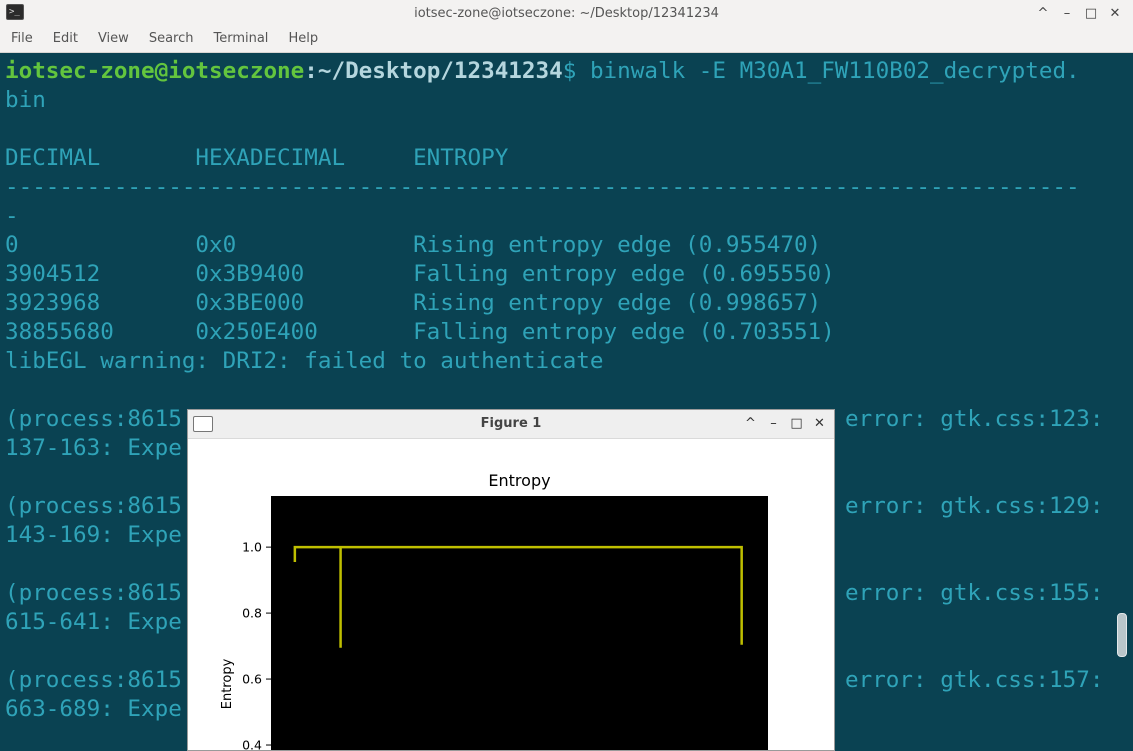 The image size is (1133, 751). Describe the element at coordinates (93, 709) in the screenshot. I see `error-line-wrap: 663-689: Expe` at that location.